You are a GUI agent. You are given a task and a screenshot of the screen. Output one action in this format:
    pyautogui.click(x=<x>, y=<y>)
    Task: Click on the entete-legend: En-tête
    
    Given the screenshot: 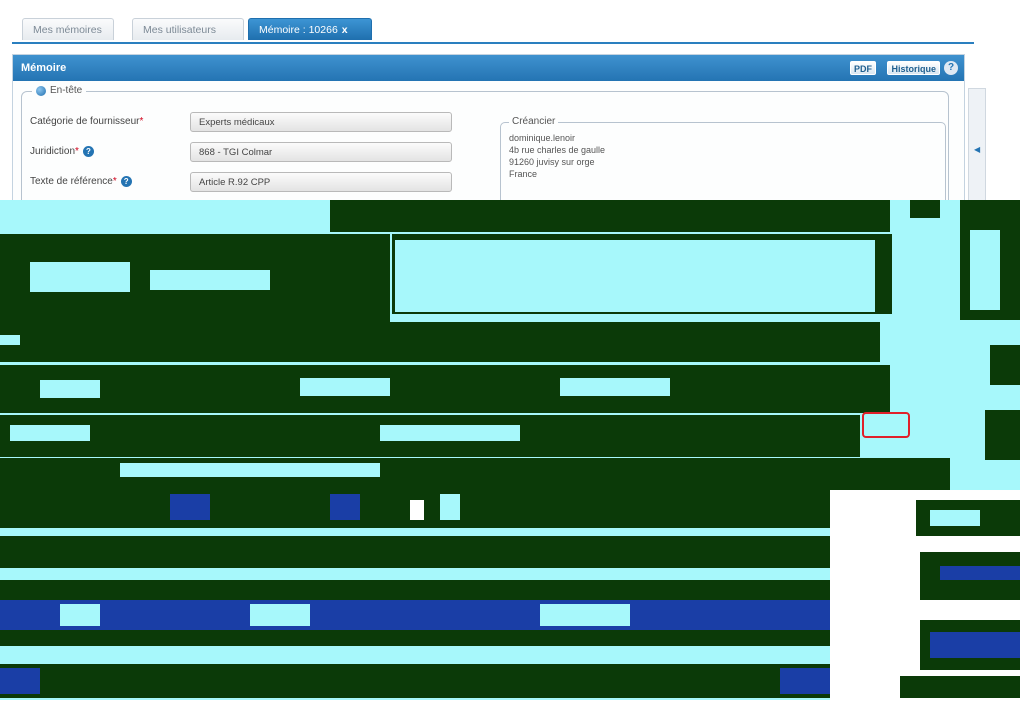 What is the action you would take?
    pyautogui.click(x=59, y=90)
    